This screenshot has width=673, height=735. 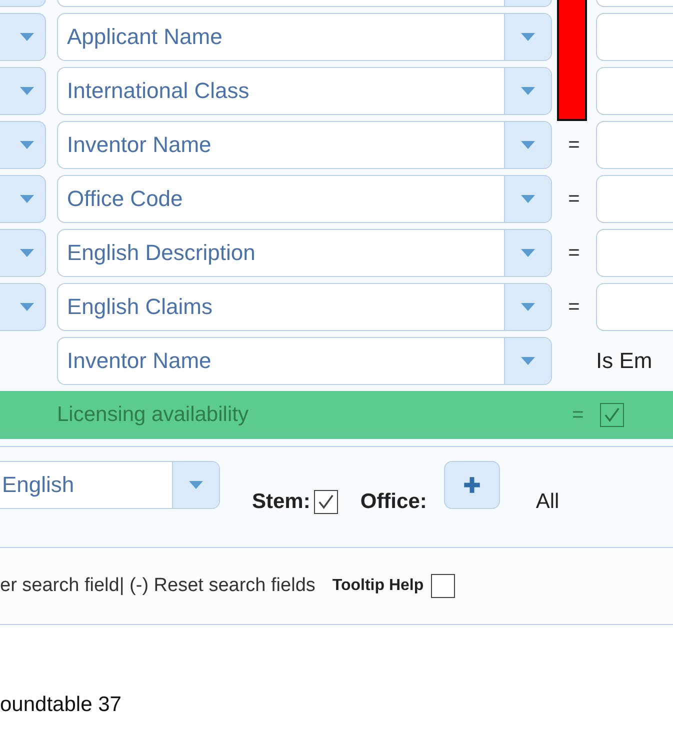 I want to click on field-select: English Claims, so click(x=304, y=307).